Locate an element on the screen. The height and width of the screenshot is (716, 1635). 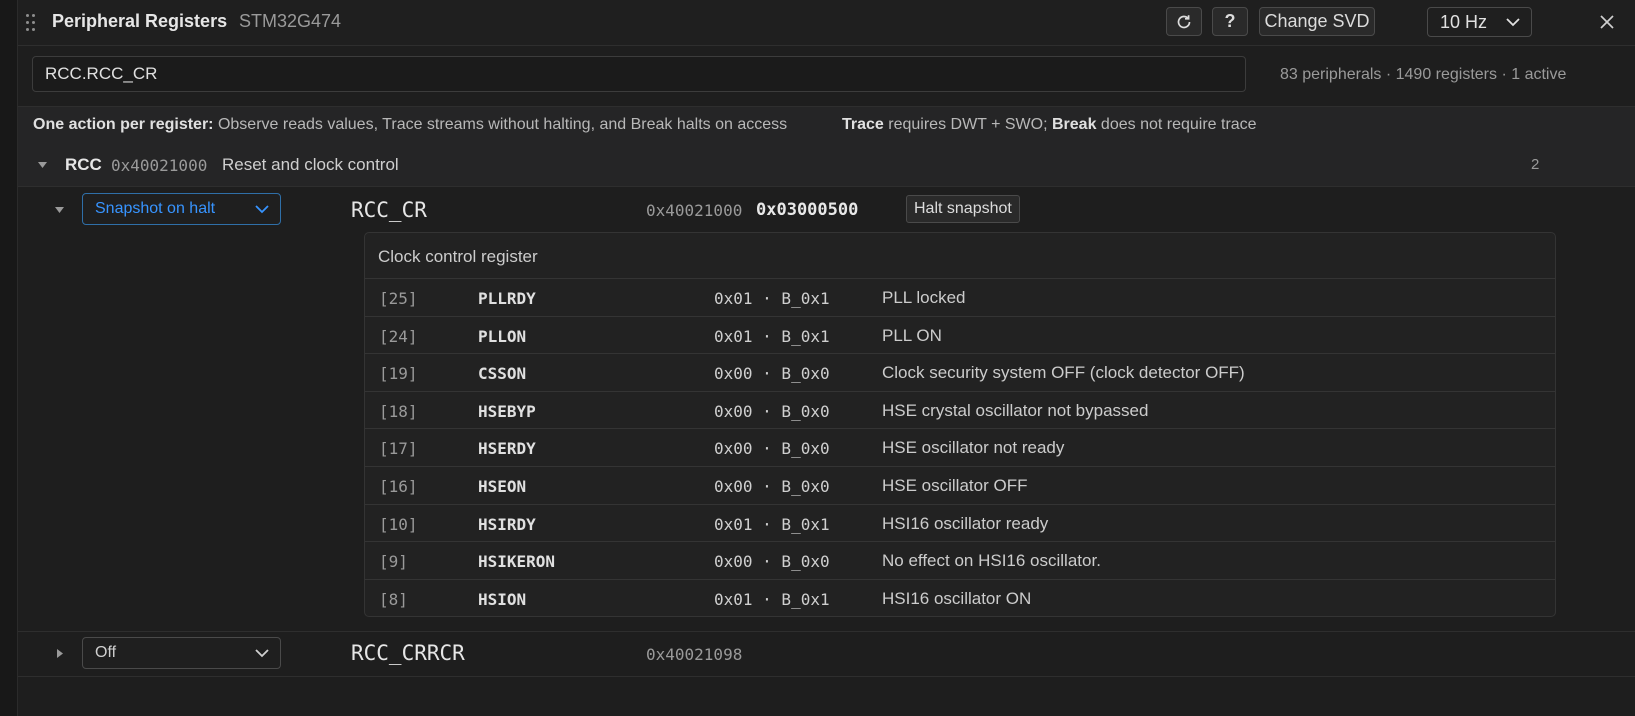
register-mode-value: Snapshot on halt is located at coordinates (155, 208).